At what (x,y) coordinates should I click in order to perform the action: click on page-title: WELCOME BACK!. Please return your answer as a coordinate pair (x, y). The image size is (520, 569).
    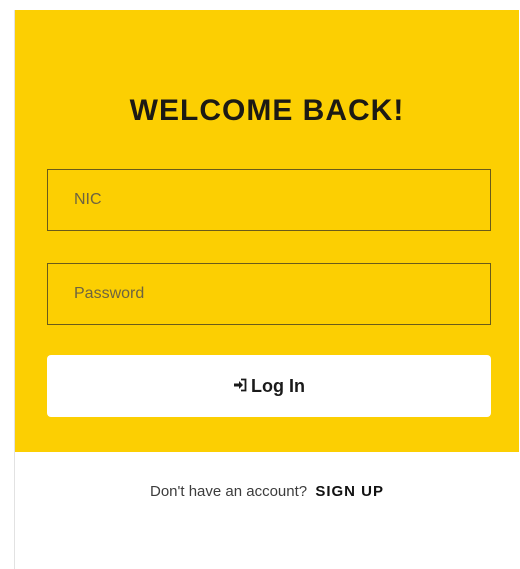
    Looking at the image, I should click on (267, 110).